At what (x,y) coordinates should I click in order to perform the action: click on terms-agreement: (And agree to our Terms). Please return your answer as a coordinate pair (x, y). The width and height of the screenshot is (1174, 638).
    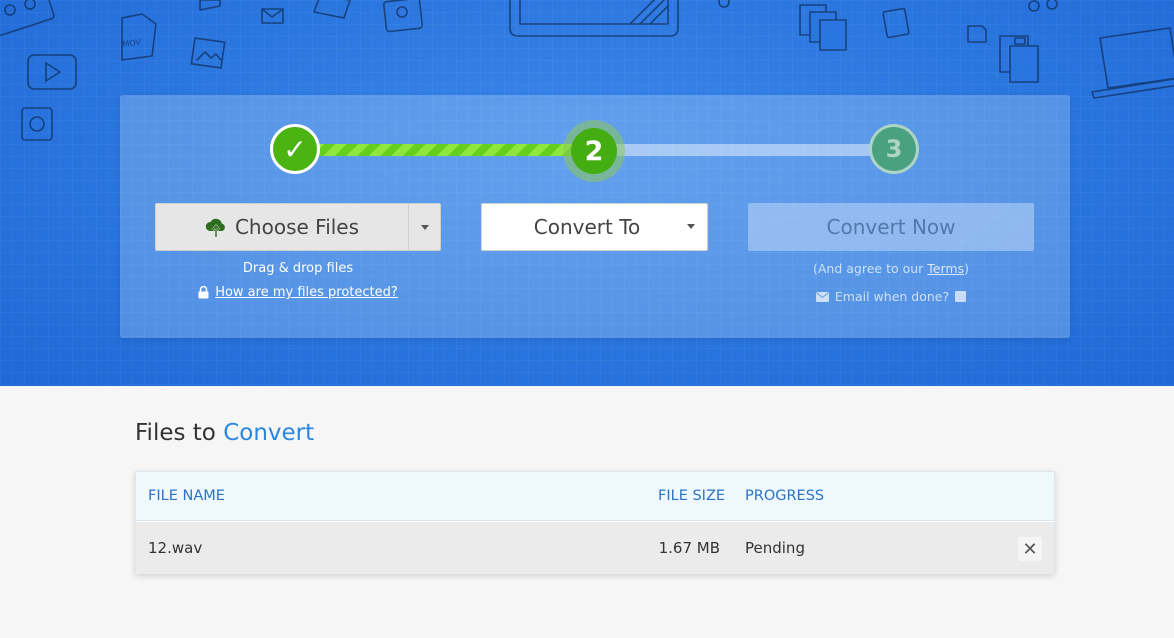
    Looking at the image, I should click on (891, 268).